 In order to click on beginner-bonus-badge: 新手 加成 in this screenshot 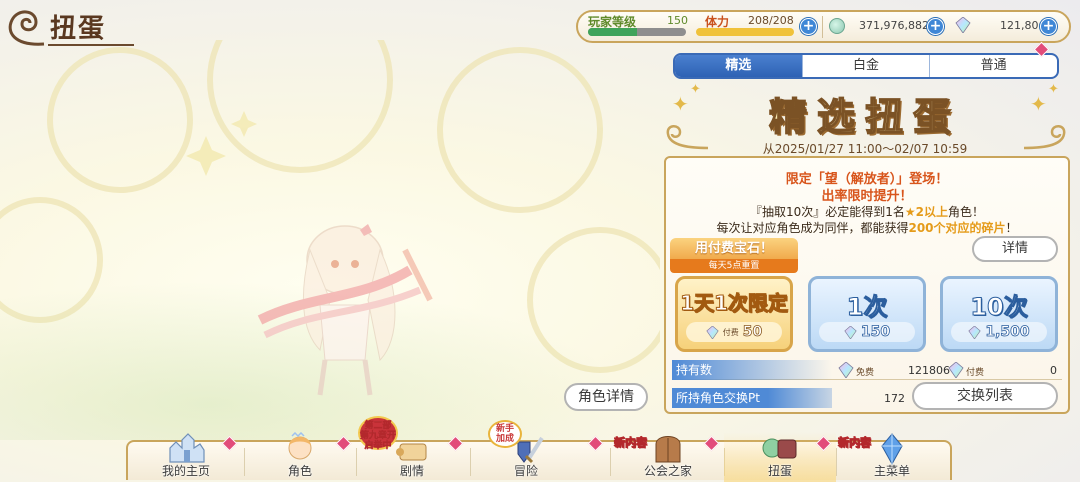, I will do `click(505, 434)`.